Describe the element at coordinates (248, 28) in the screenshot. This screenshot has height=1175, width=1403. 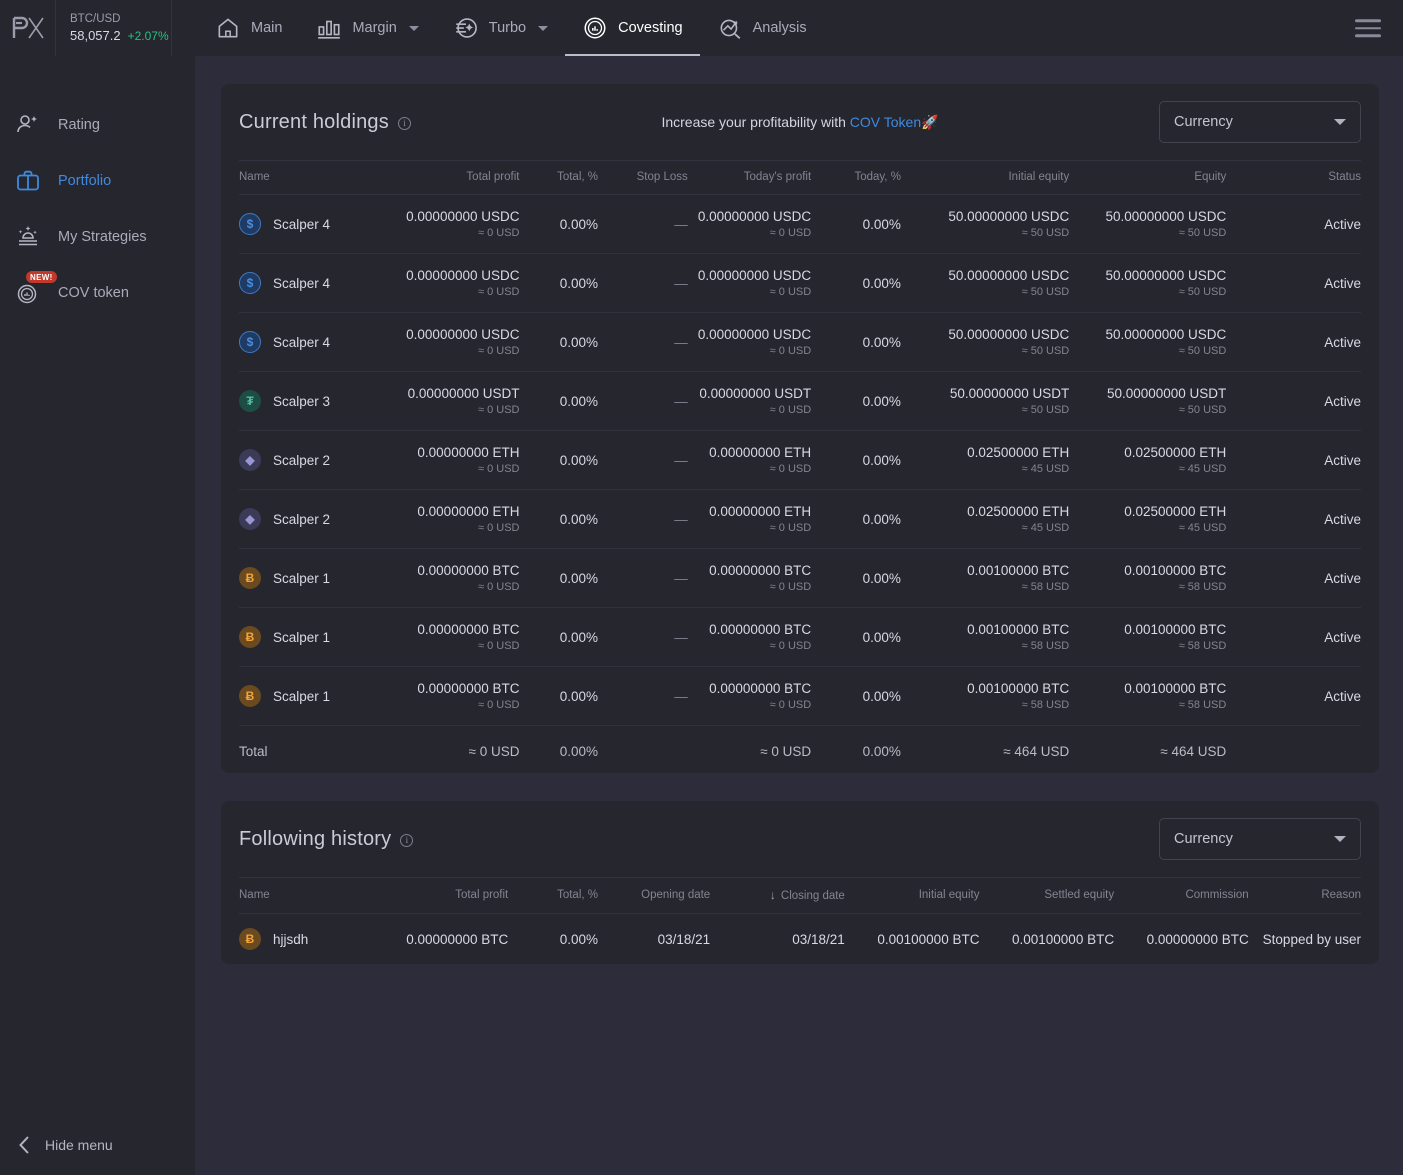
I see `nav-item-main: Main` at that location.